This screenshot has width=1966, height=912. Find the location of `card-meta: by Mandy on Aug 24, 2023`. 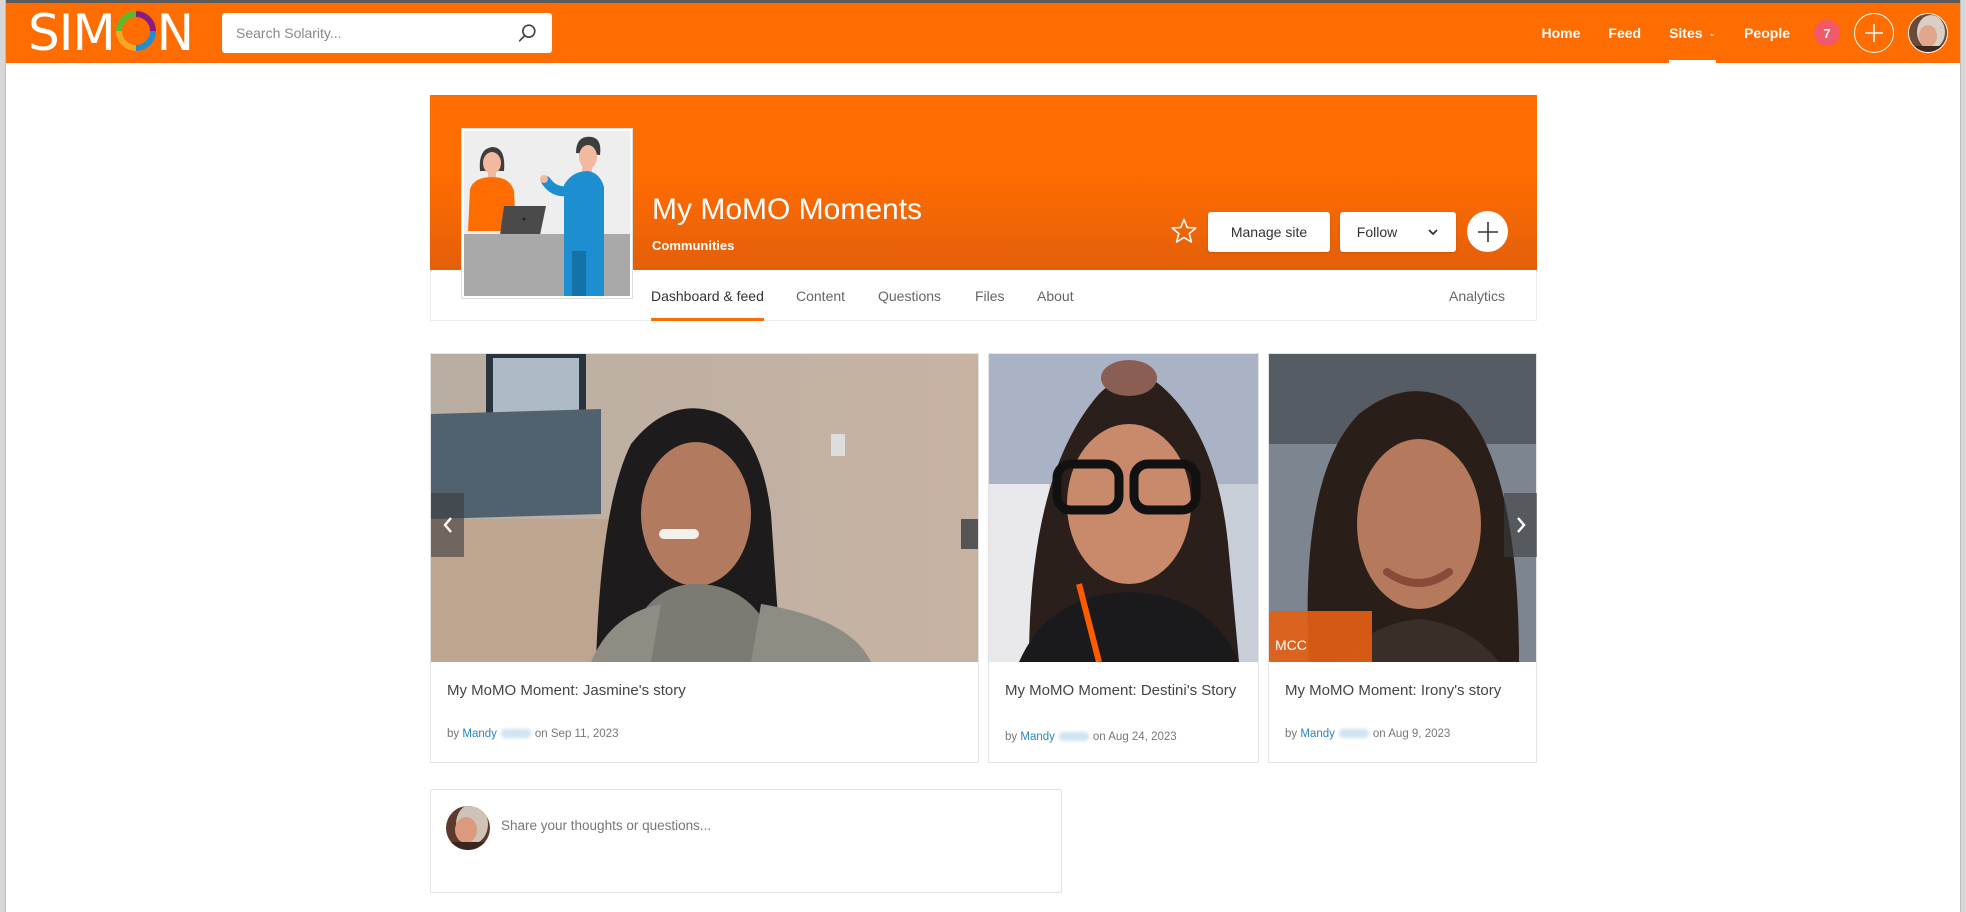

card-meta: by Mandy on Aug 24, 2023 is located at coordinates (1091, 737).